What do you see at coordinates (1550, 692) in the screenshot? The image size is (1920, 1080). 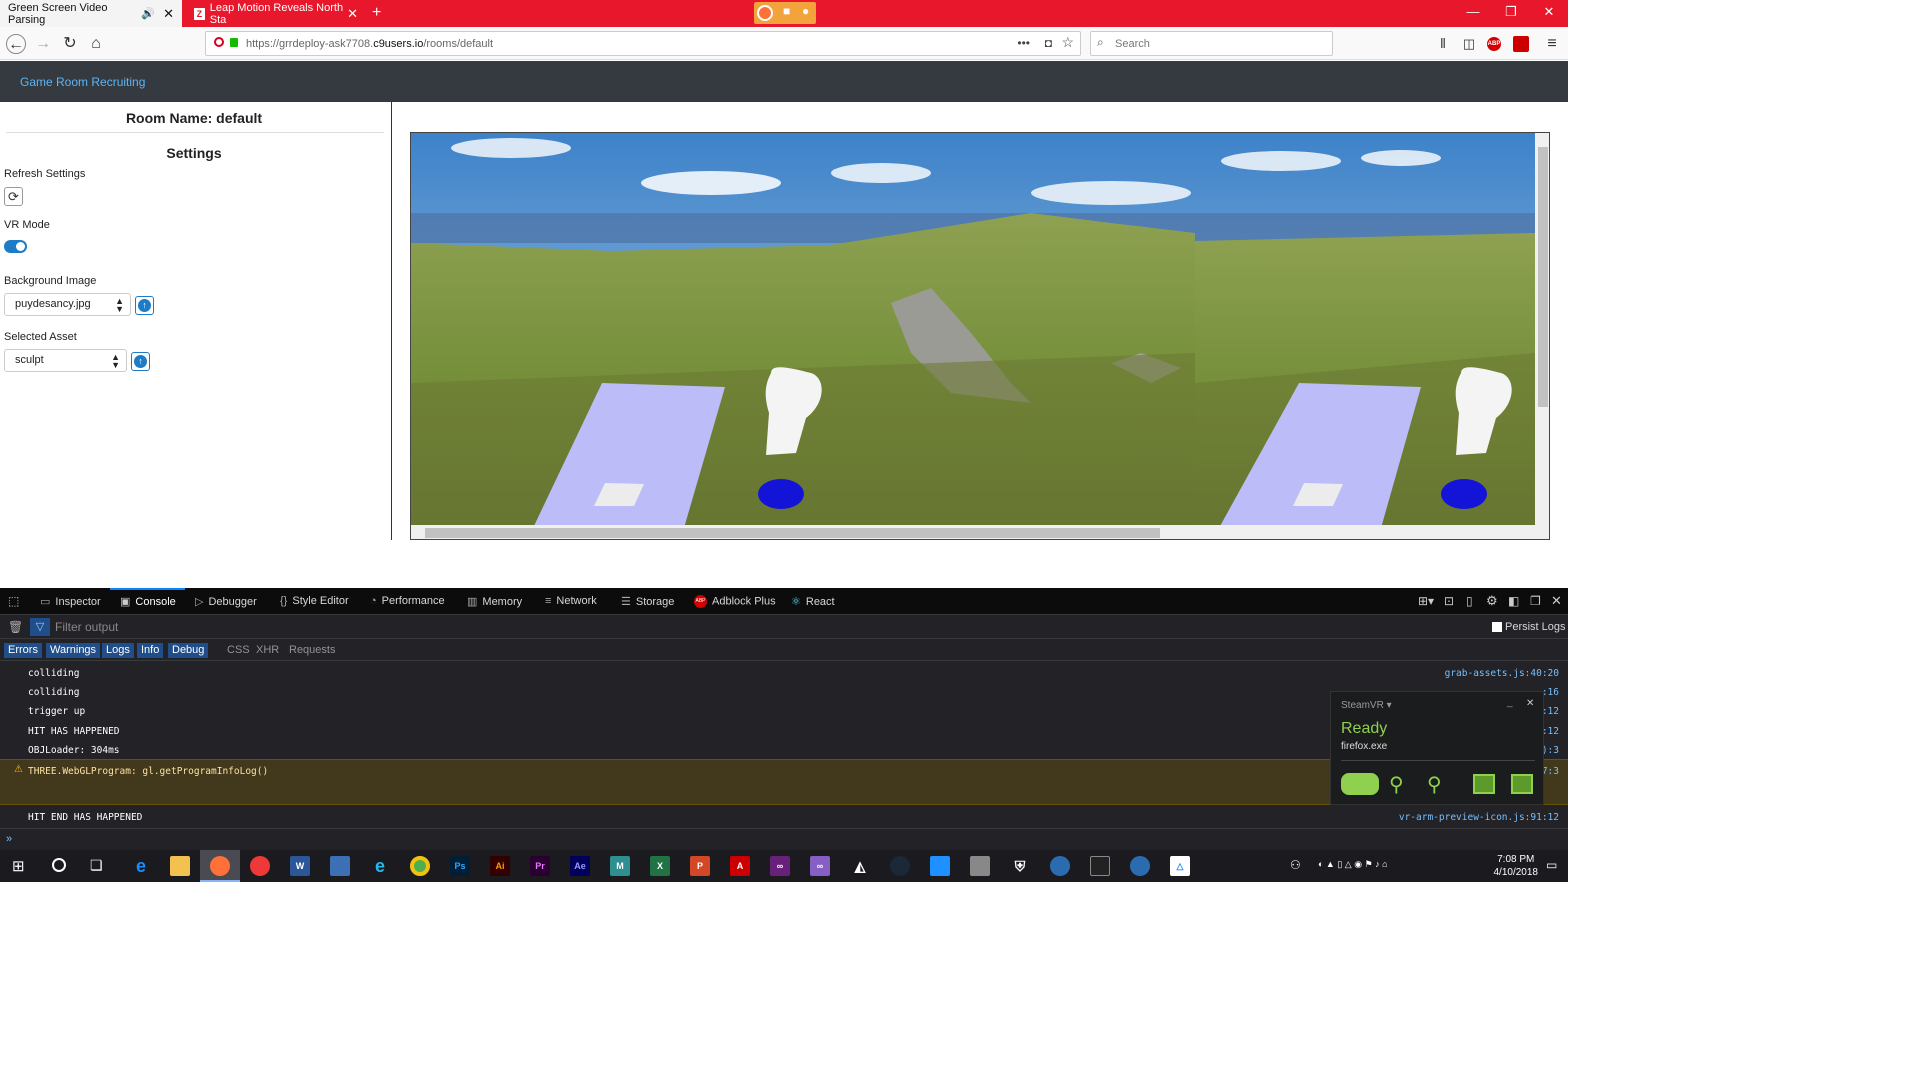 I see `log-source-link: :16` at bounding box center [1550, 692].